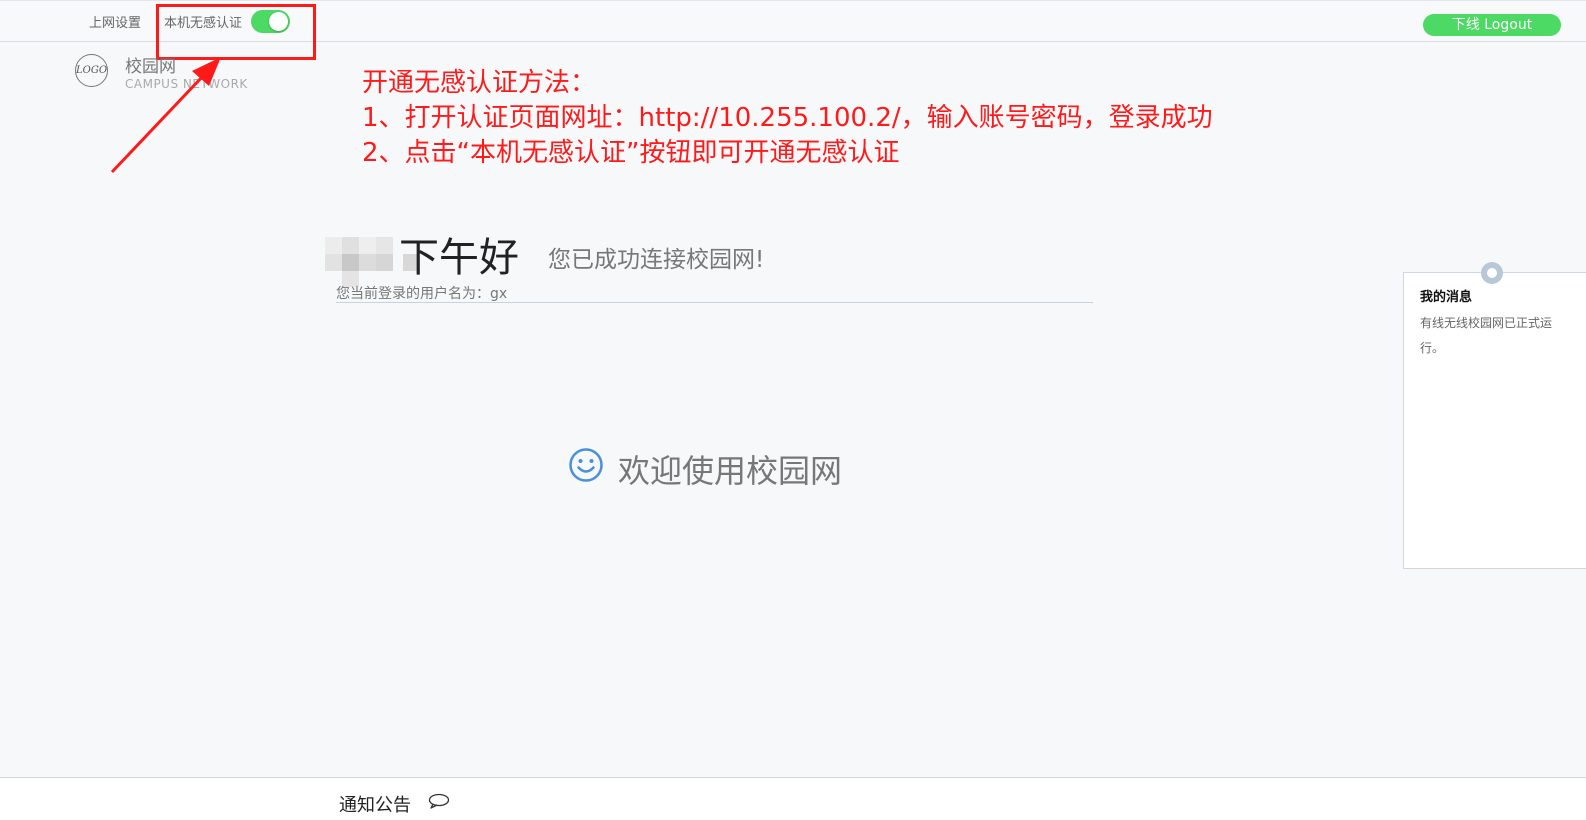 The height and width of the screenshot is (820, 1586). What do you see at coordinates (1446, 297) in the screenshot?
I see `messages-title: 我的消息` at bounding box center [1446, 297].